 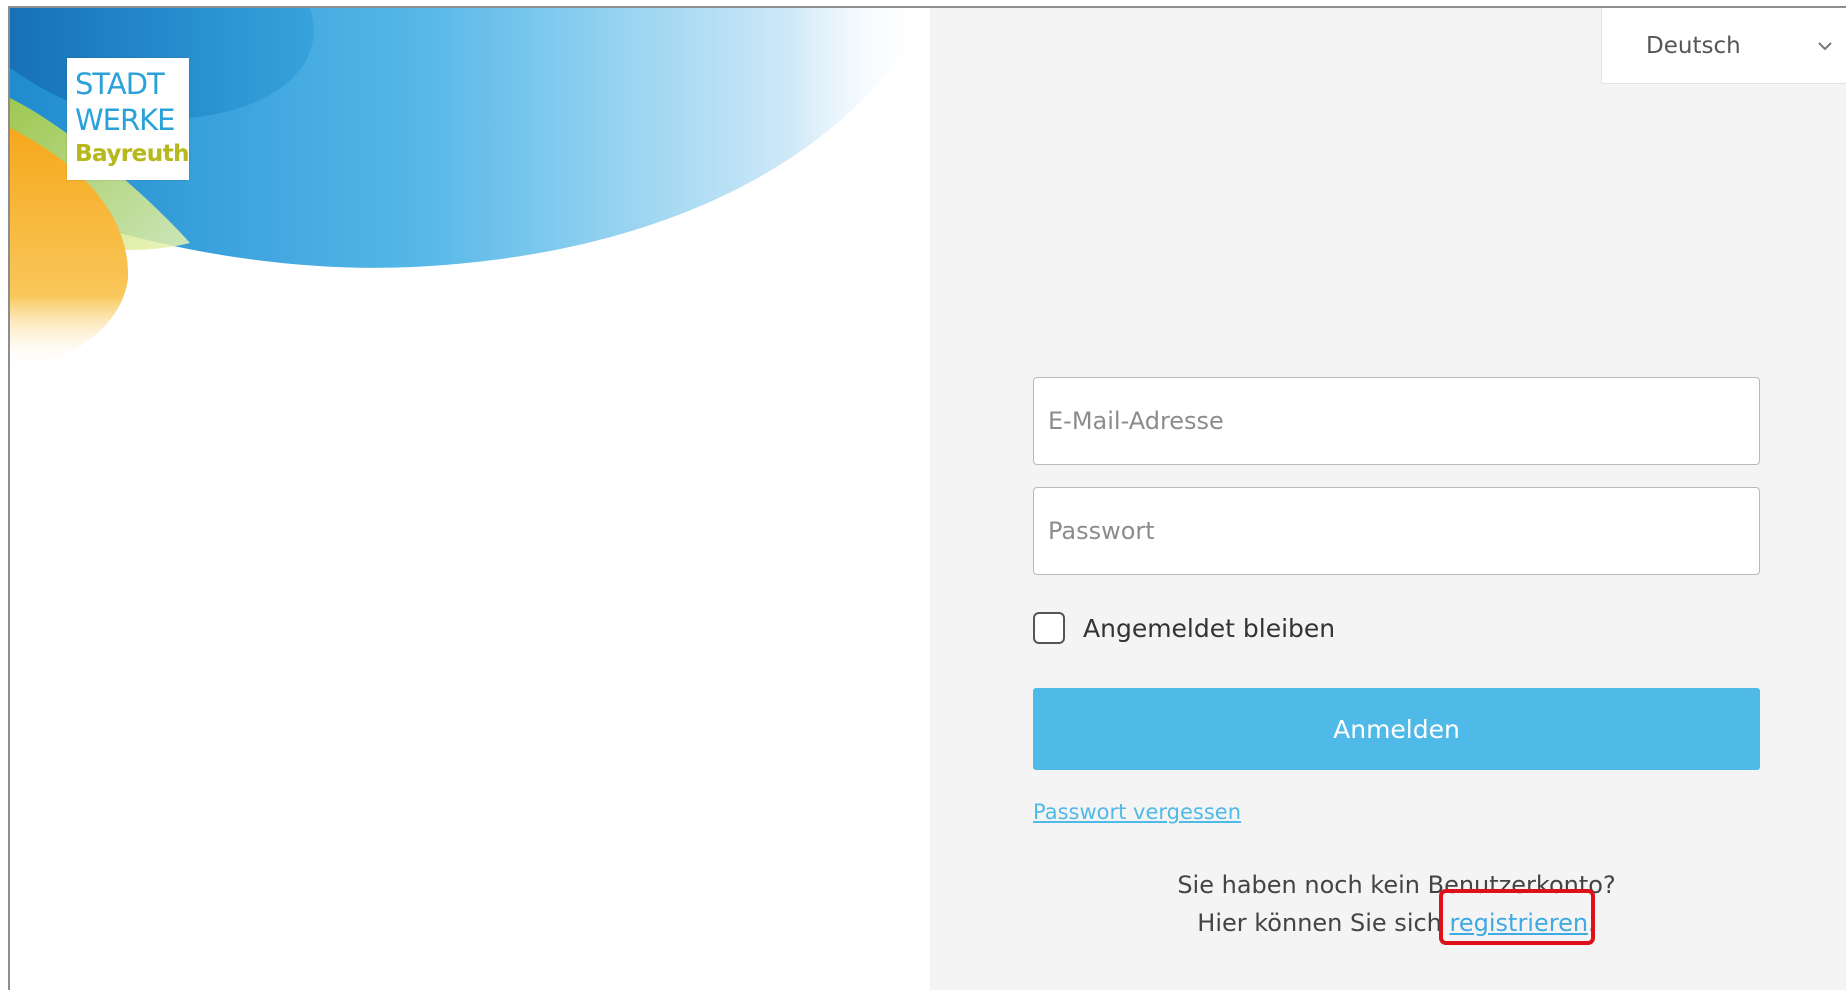 What do you see at coordinates (120, 84) in the screenshot?
I see `logo-text-stadt: STADT` at bounding box center [120, 84].